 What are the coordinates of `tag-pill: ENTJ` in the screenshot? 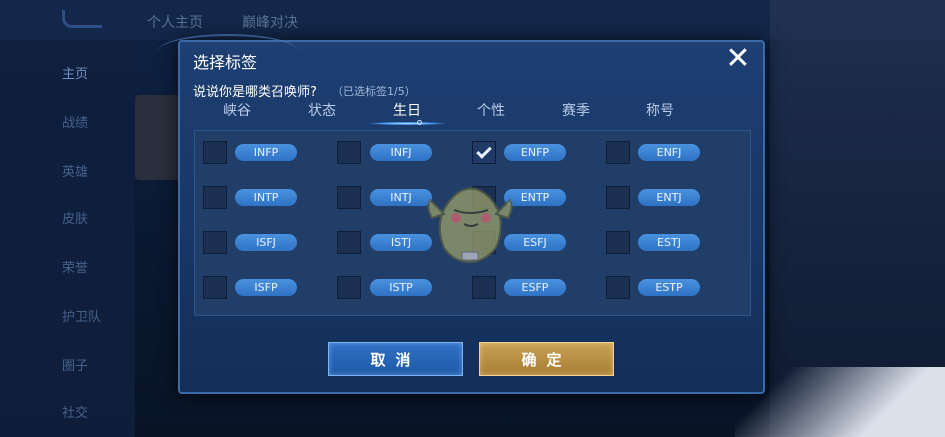 It's located at (669, 197).